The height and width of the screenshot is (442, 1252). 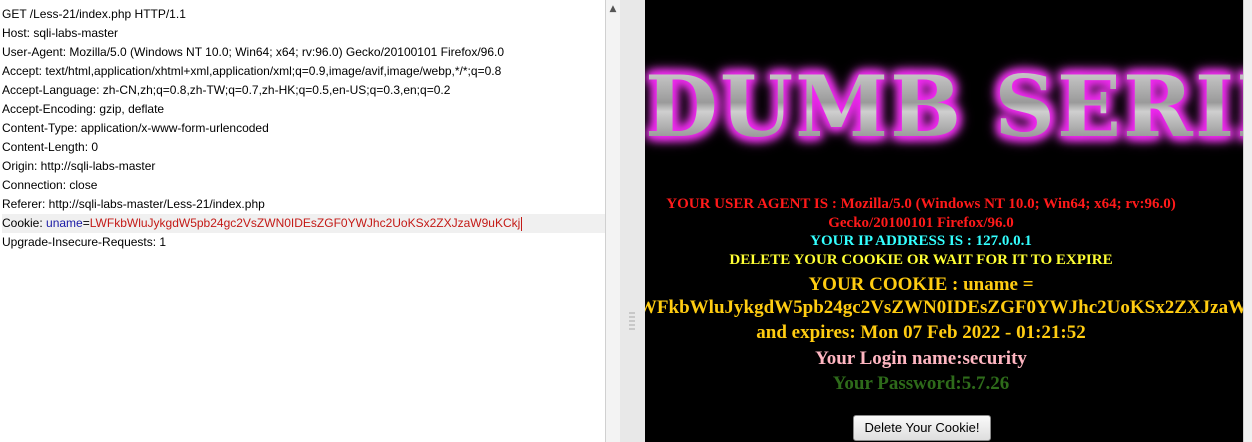 What do you see at coordinates (921, 358) in the screenshot?
I see `login-name: Your Login name:security` at bounding box center [921, 358].